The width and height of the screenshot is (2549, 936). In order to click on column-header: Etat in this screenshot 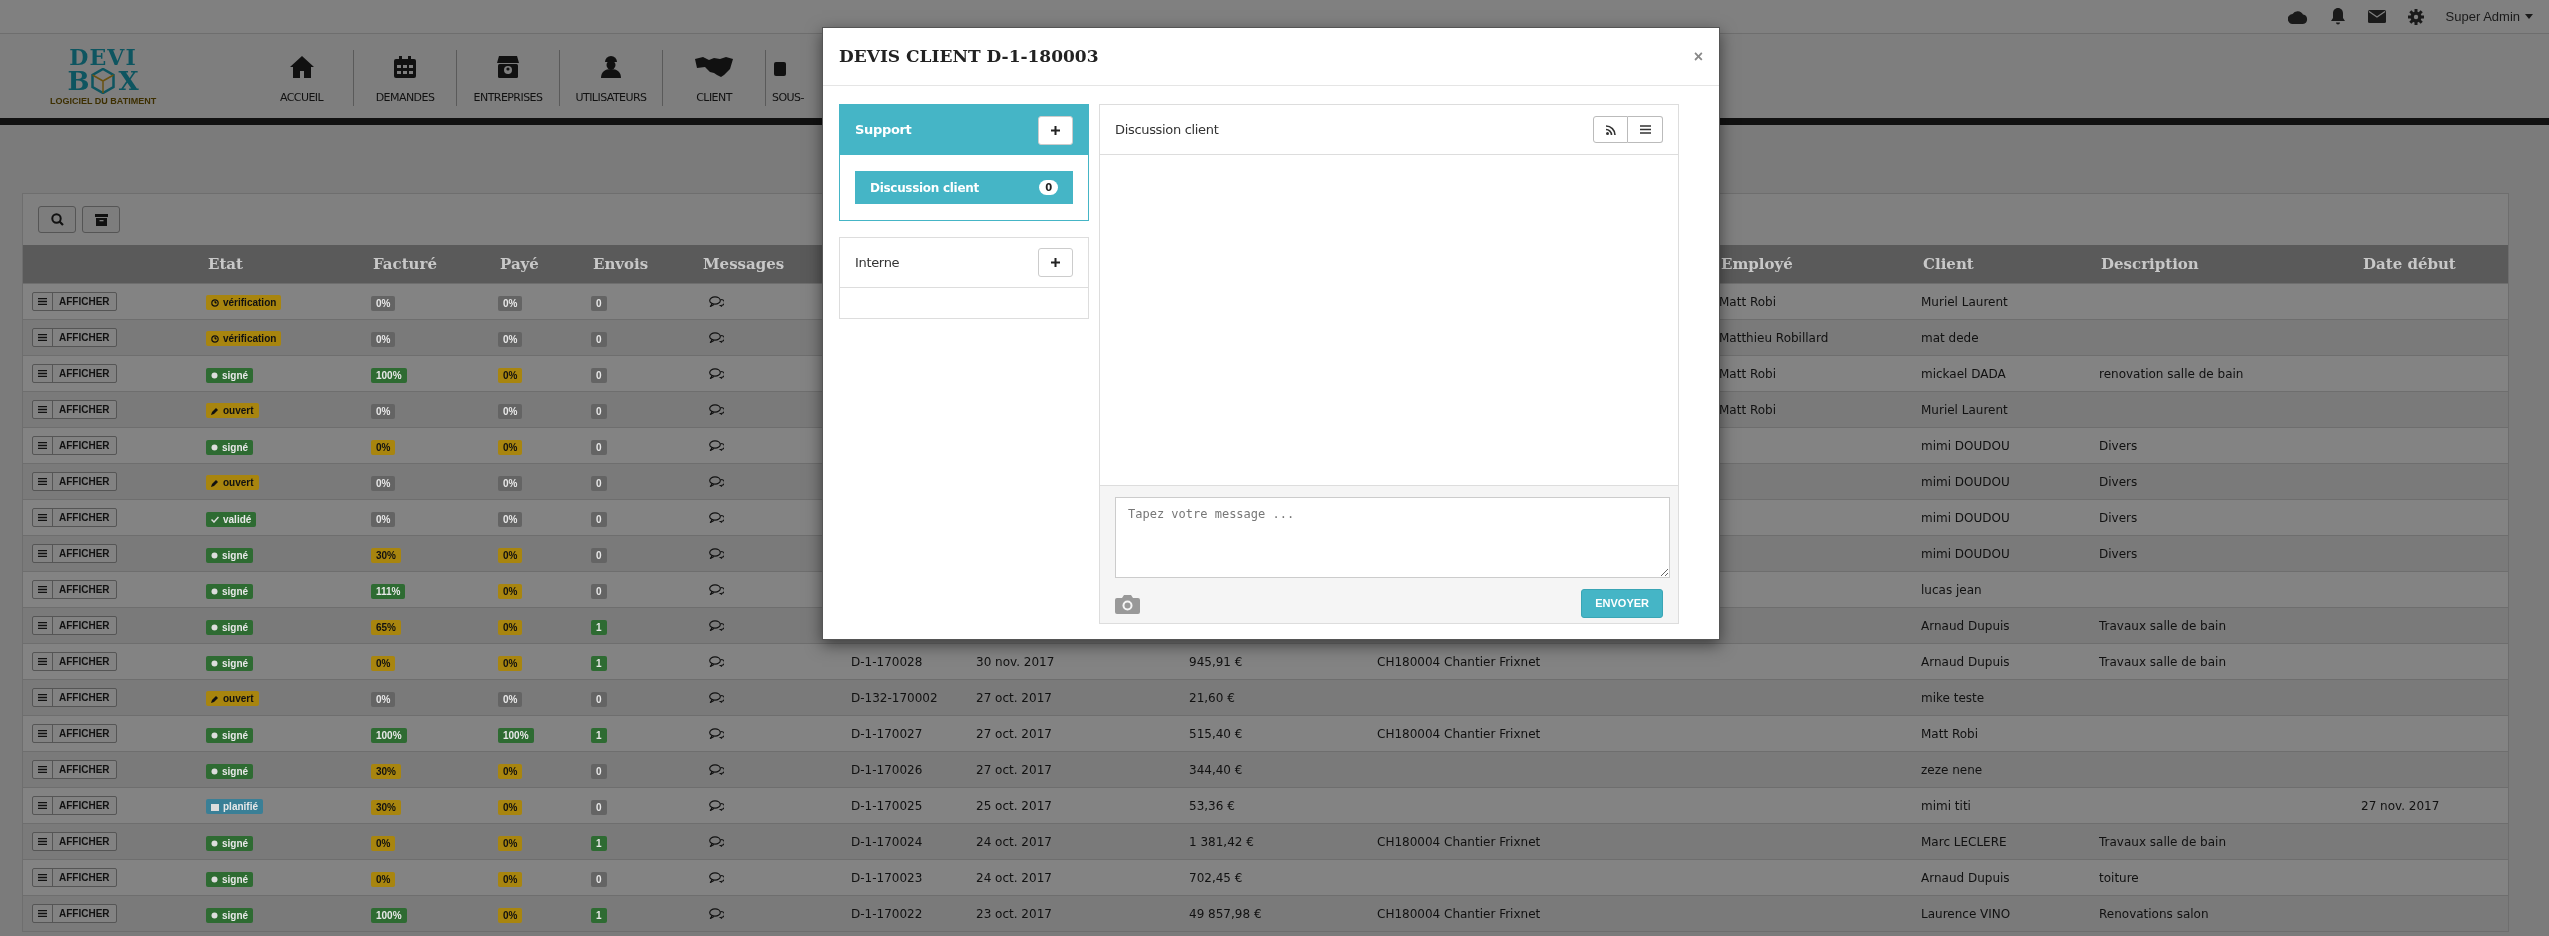, I will do `click(225, 263)`.